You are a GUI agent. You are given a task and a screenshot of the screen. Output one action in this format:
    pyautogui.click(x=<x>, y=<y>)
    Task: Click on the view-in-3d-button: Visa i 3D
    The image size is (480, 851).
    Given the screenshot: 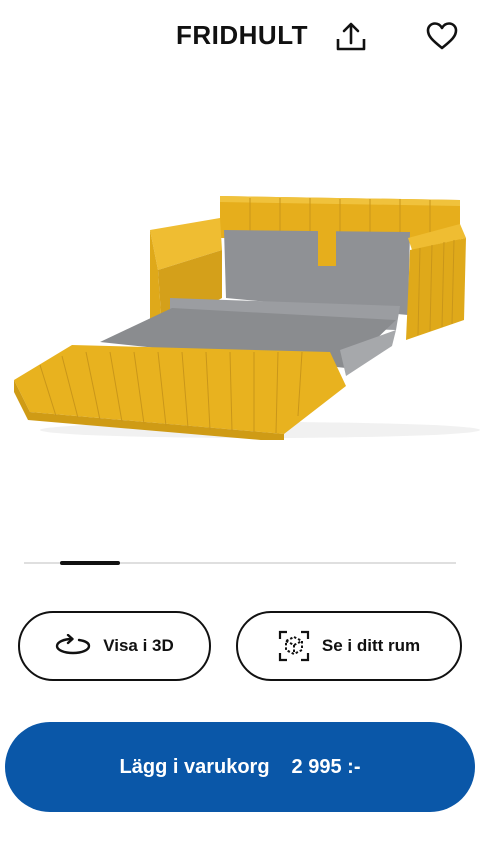 What is the action you would take?
    pyautogui.click(x=114, y=646)
    